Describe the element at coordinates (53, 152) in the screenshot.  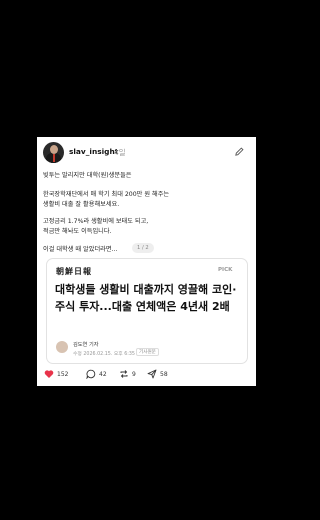
I see `avatar` at that location.